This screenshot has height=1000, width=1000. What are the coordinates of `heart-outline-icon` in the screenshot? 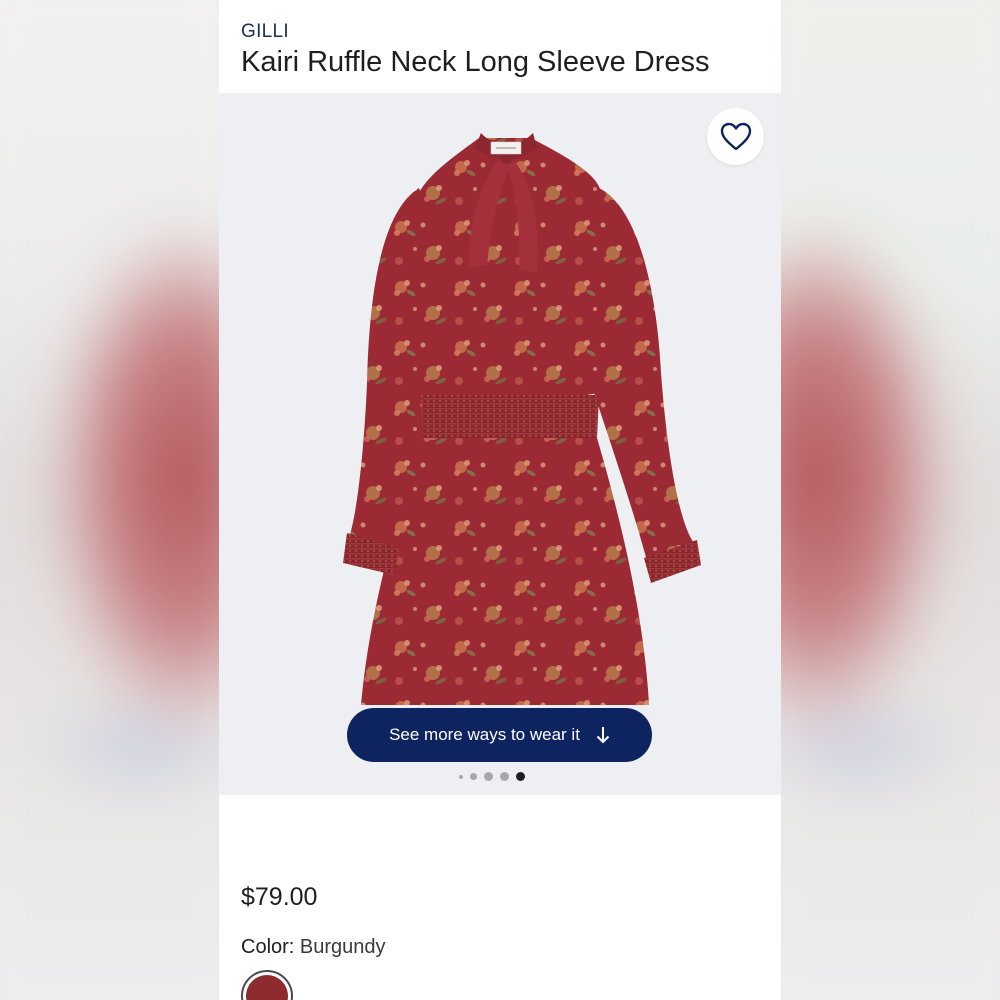 It's located at (735, 136).